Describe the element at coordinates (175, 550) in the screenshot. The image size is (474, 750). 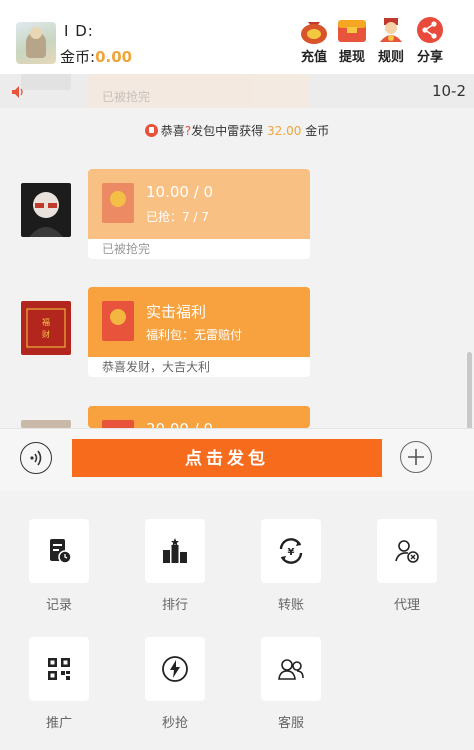
I see `ranking-icon` at that location.